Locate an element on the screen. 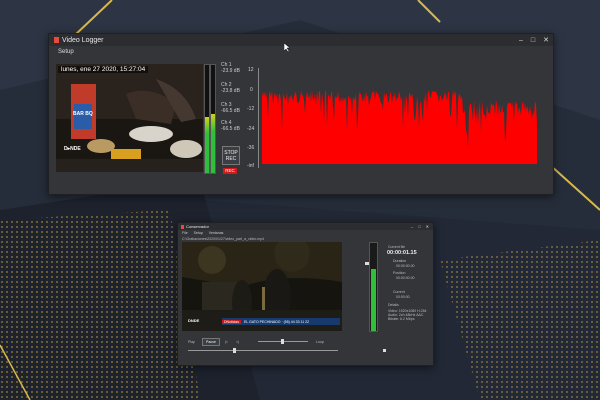 The width and height of the screenshot is (600, 400). duration-value: 00:00:00.00 is located at coordinates (405, 266).